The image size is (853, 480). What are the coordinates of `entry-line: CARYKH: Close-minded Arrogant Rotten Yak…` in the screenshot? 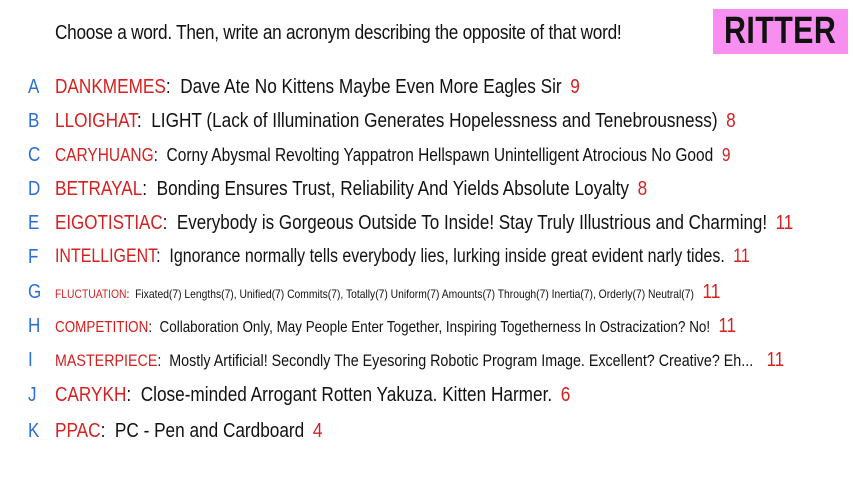 It's located at (312, 395).